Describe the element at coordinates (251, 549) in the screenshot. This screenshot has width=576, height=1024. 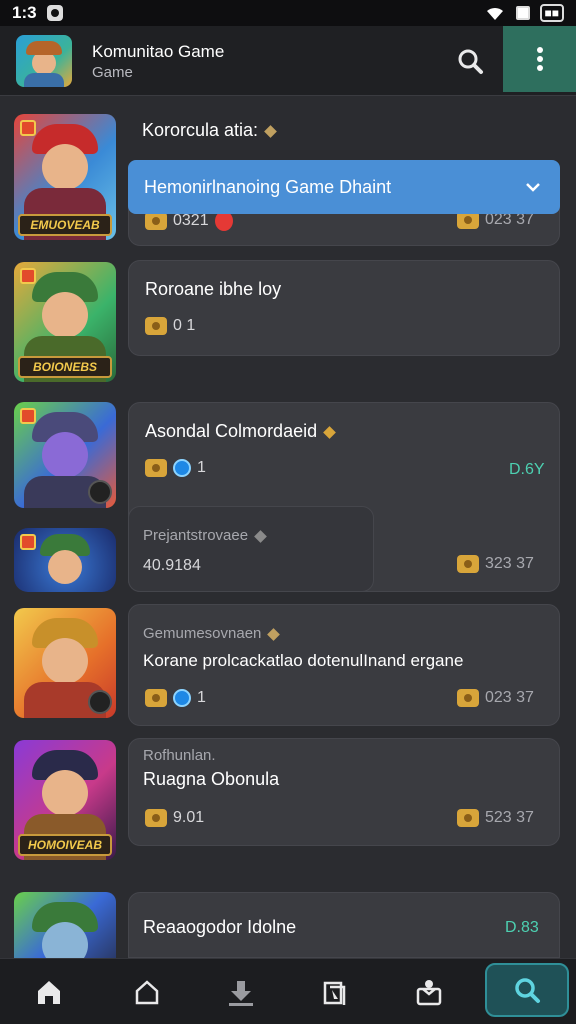
I see `list-item: Prejantstrovaee 40.9184` at that location.